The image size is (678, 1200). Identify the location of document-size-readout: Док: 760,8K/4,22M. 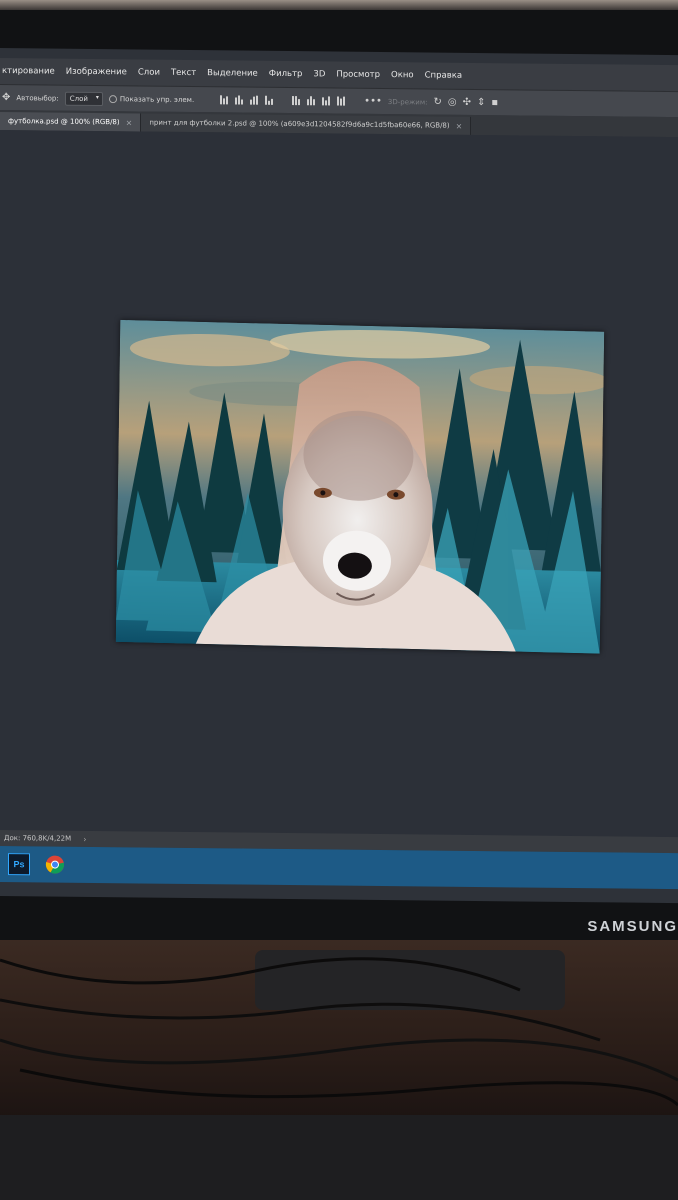
(38, 838).